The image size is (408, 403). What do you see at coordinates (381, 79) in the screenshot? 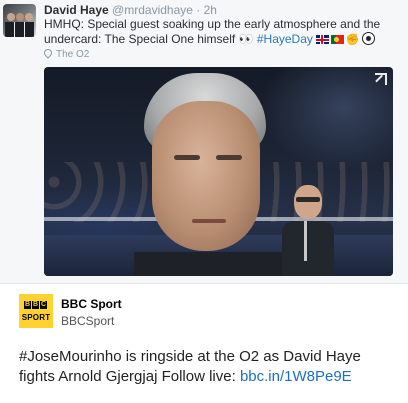
I see `expand-icon` at bounding box center [381, 79].